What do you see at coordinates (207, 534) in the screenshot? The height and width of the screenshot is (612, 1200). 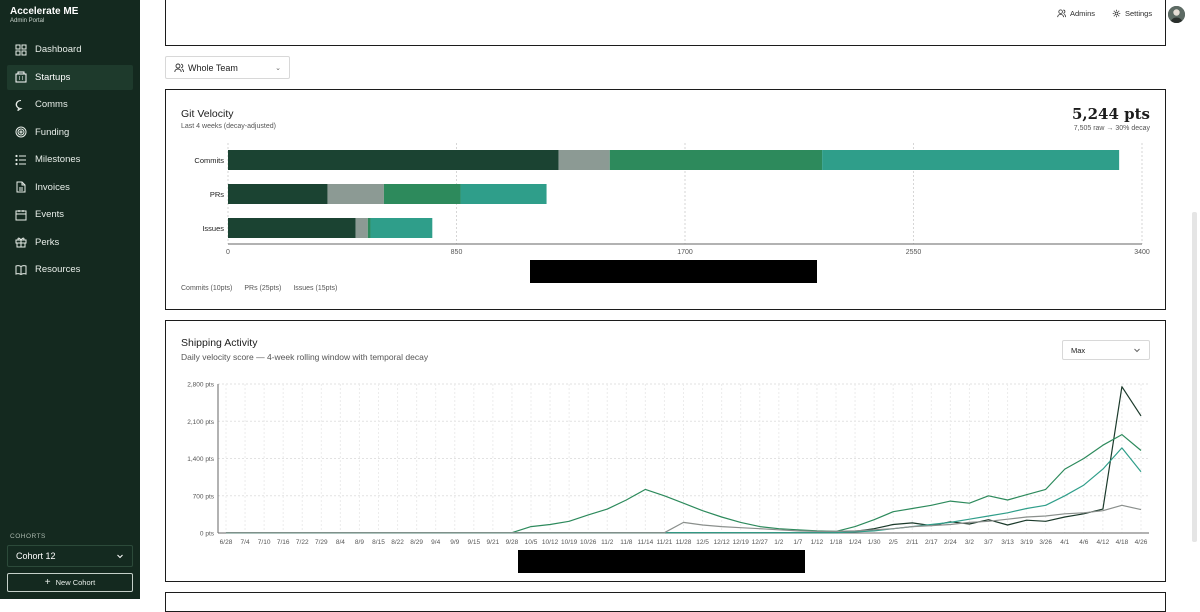 I see `y-tick-label: 0 pts` at bounding box center [207, 534].